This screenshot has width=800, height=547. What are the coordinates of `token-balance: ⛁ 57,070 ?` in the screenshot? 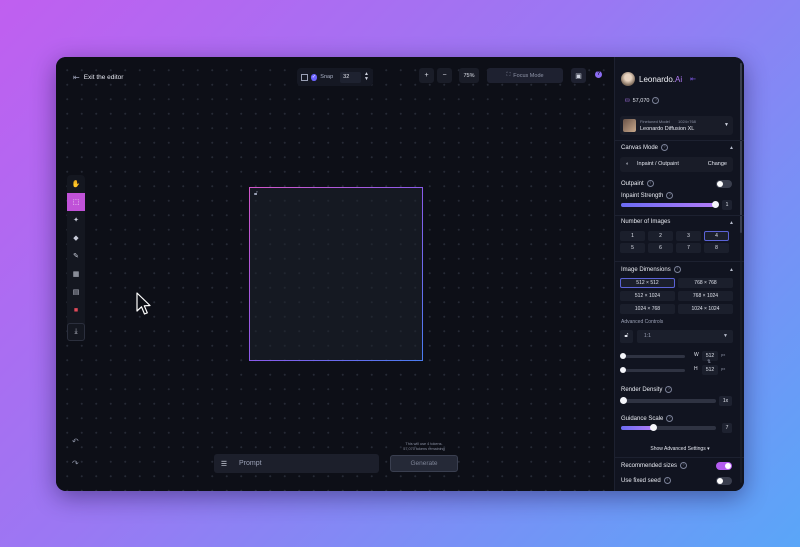 It's located at (642, 100).